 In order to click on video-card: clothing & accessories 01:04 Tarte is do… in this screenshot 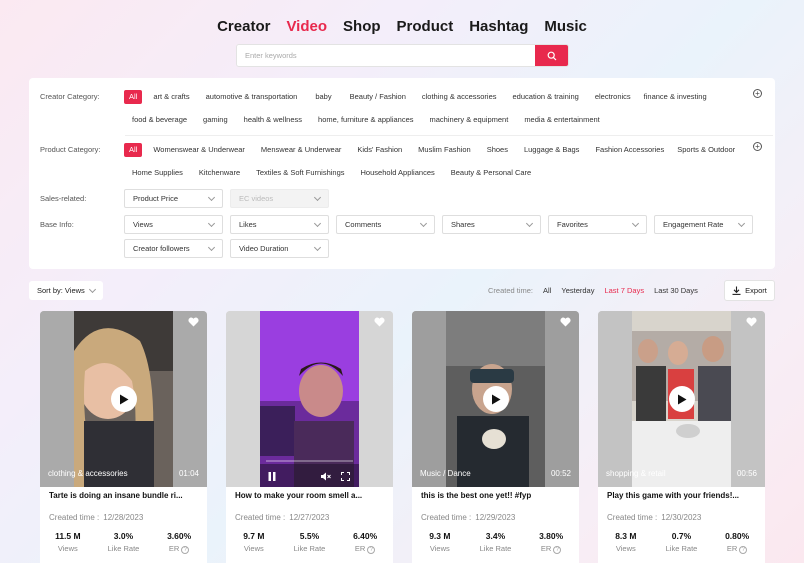, I will do `click(123, 437)`.